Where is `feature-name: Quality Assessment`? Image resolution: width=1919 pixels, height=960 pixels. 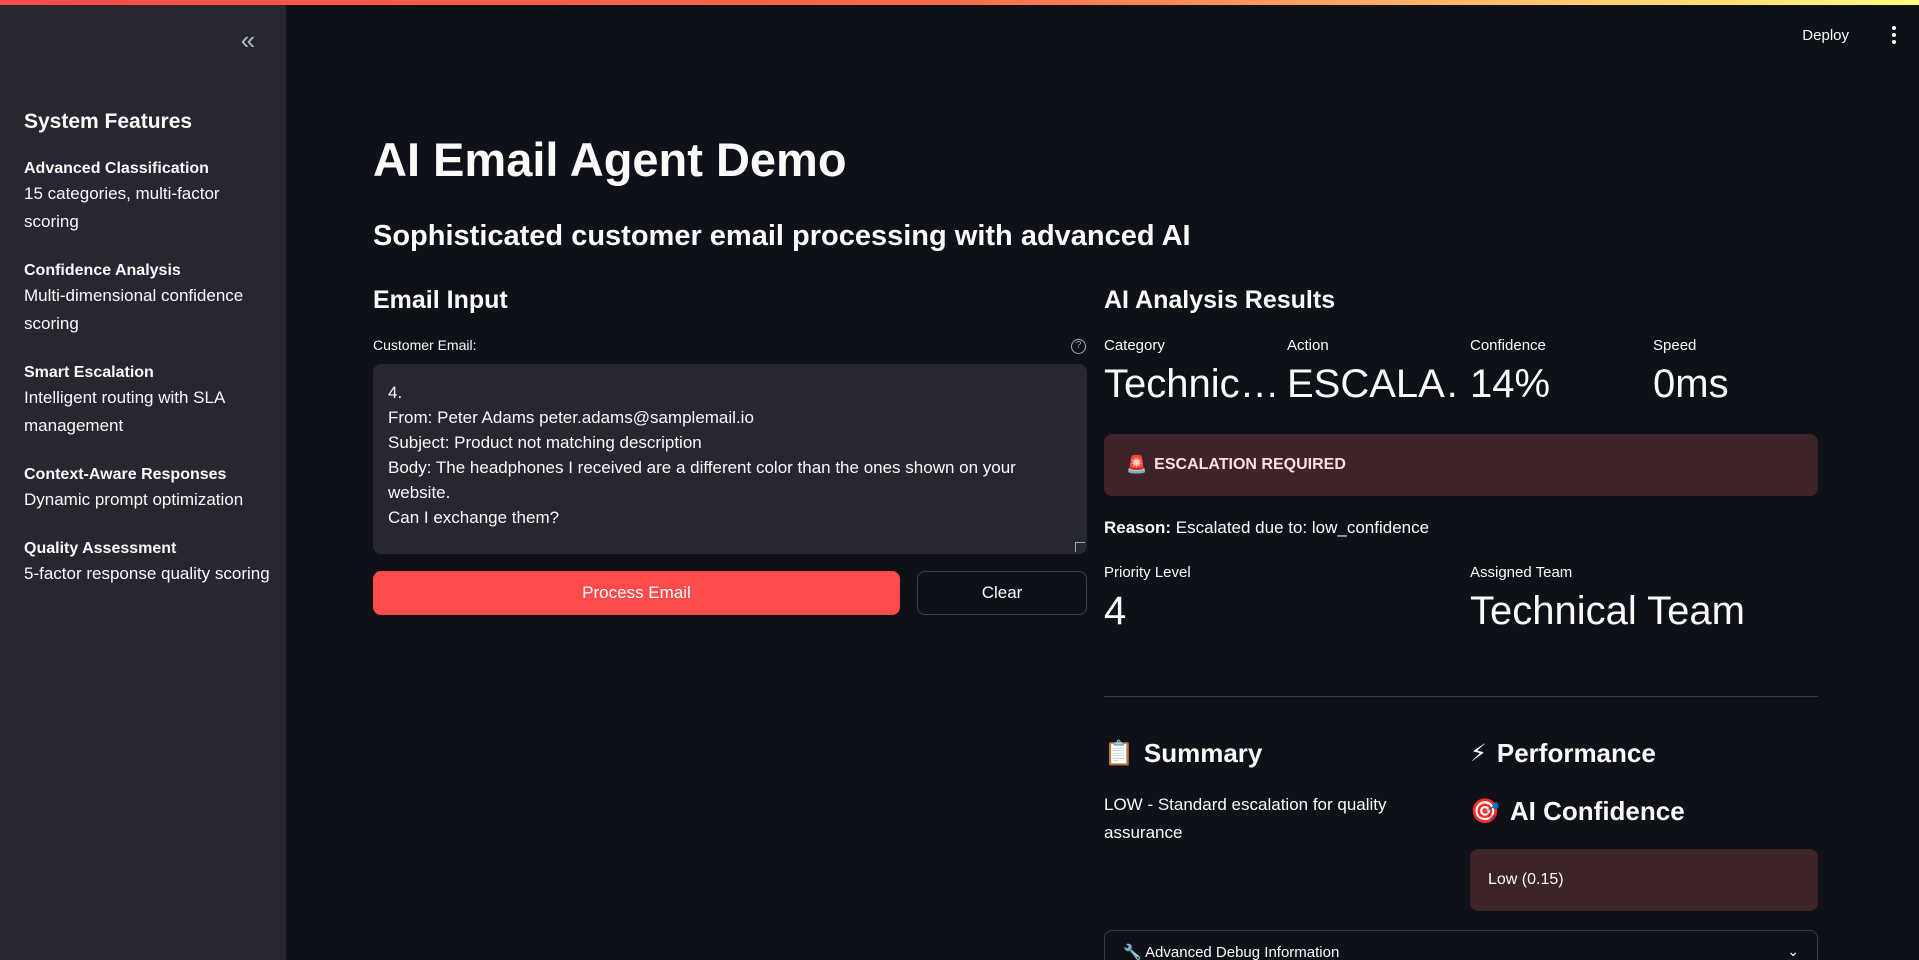
feature-name: Quality Assessment is located at coordinates (100, 548).